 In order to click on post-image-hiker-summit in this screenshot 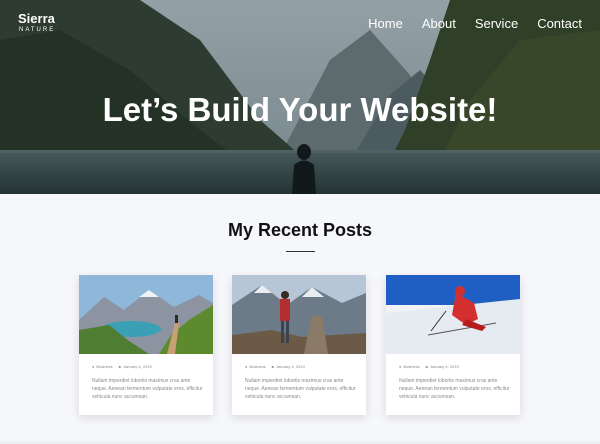, I will do `click(299, 314)`.